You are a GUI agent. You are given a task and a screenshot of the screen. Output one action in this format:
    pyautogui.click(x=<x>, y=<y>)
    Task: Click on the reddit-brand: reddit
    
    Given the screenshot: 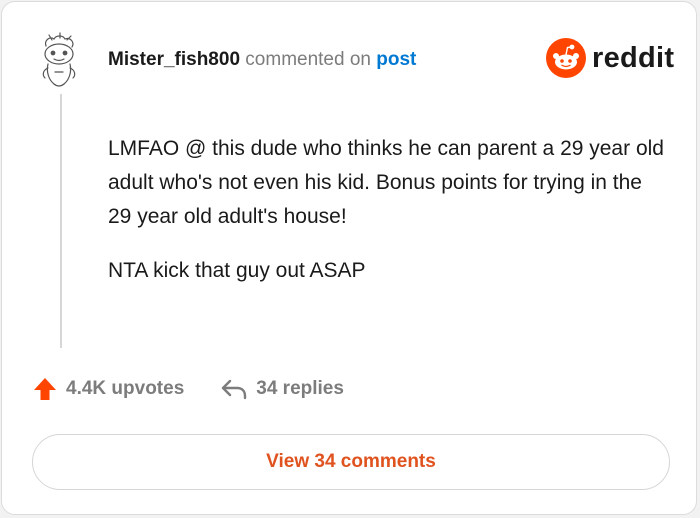 What is the action you would take?
    pyautogui.click(x=610, y=58)
    